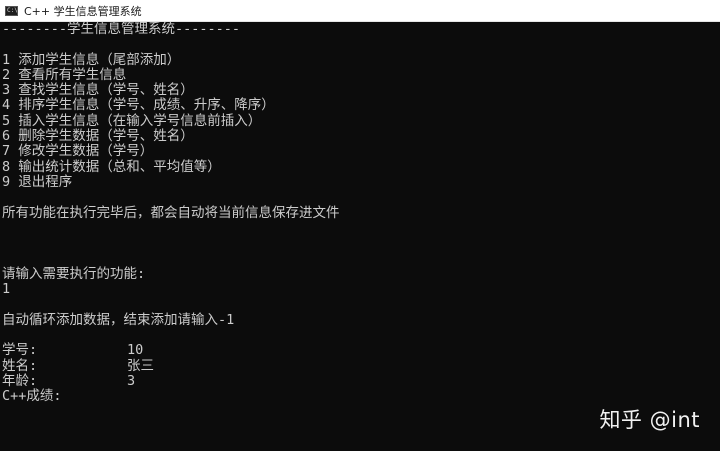 This screenshot has height=451, width=720. Describe the element at coordinates (83, 11) in the screenshot. I see `window-title: C++ 学生信息管理系统` at that location.